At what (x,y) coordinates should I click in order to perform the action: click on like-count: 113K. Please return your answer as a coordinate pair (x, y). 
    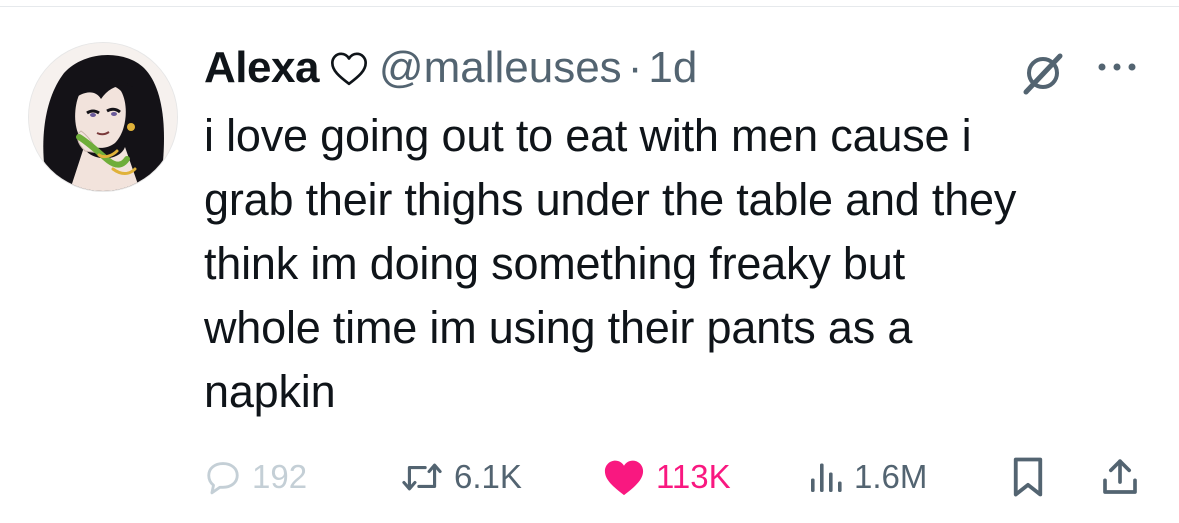
    Looking at the image, I should click on (693, 476).